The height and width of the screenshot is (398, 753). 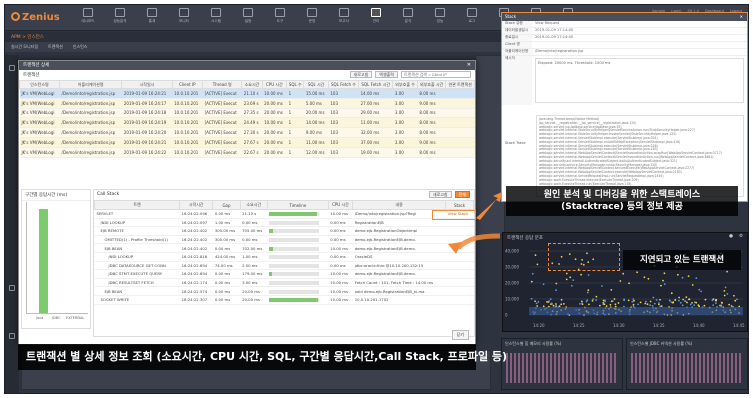 What do you see at coordinates (478, 241) in the screenshot?
I see `arrow-curve` at bounding box center [478, 241].